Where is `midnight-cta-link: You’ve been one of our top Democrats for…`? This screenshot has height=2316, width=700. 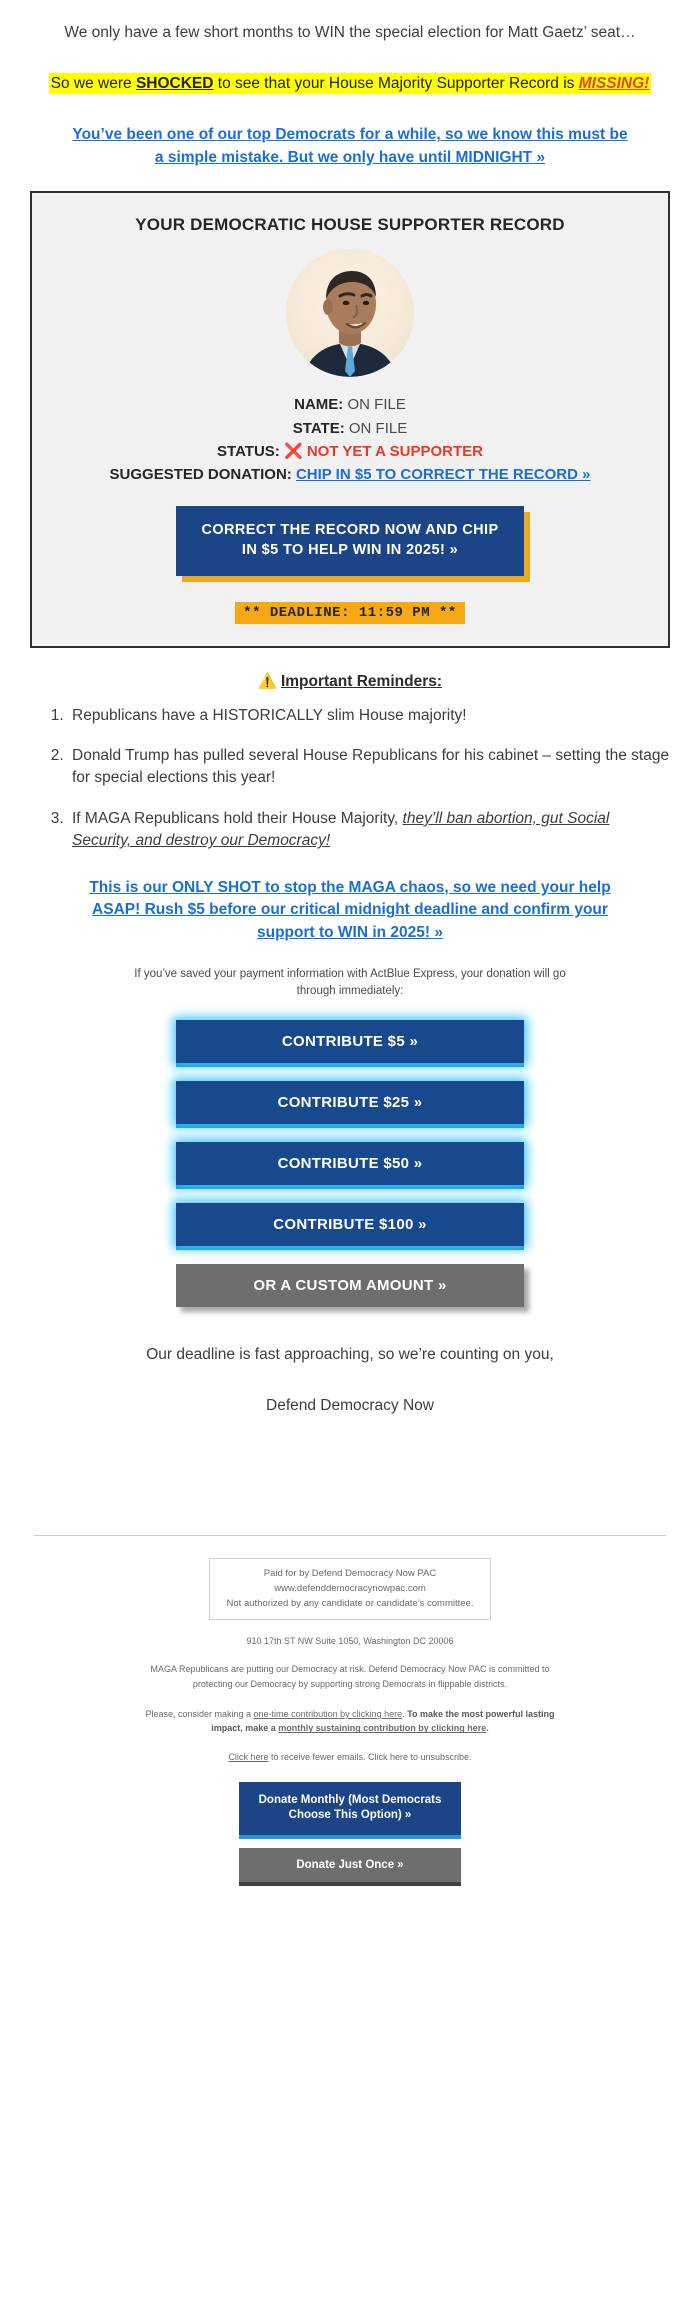 midnight-cta-link: You’ve been one of our top Democrats for… is located at coordinates (350, 146).